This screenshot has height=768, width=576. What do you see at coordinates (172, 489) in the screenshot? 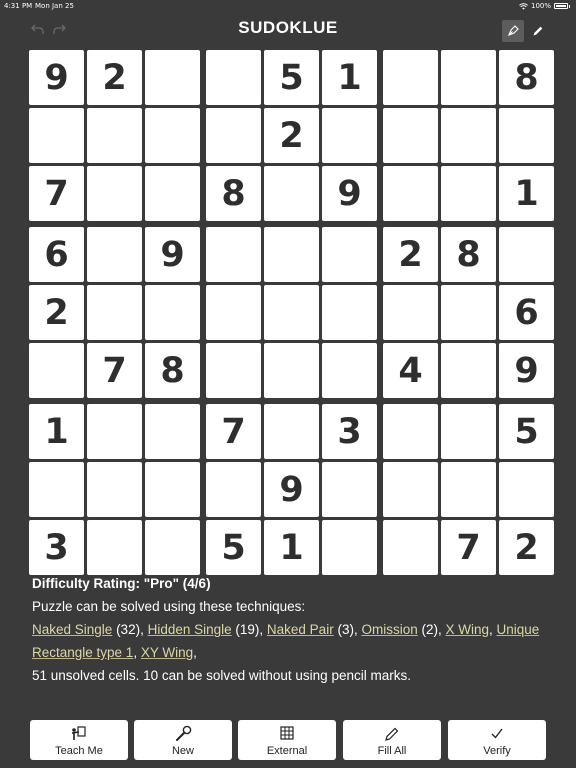
I see `sudoku-cell-r8c3` at bounding box center [172, 489].